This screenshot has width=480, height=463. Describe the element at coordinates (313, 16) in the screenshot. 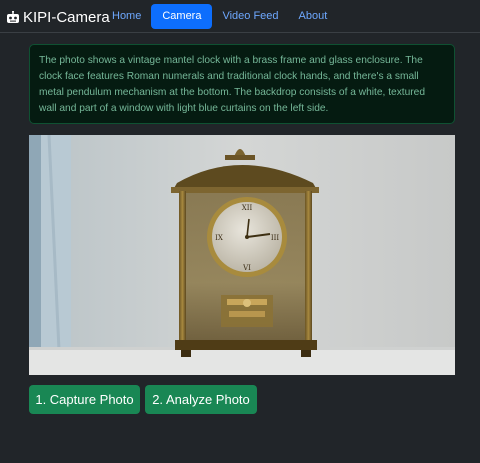

I see `nav-about: About` at that location.